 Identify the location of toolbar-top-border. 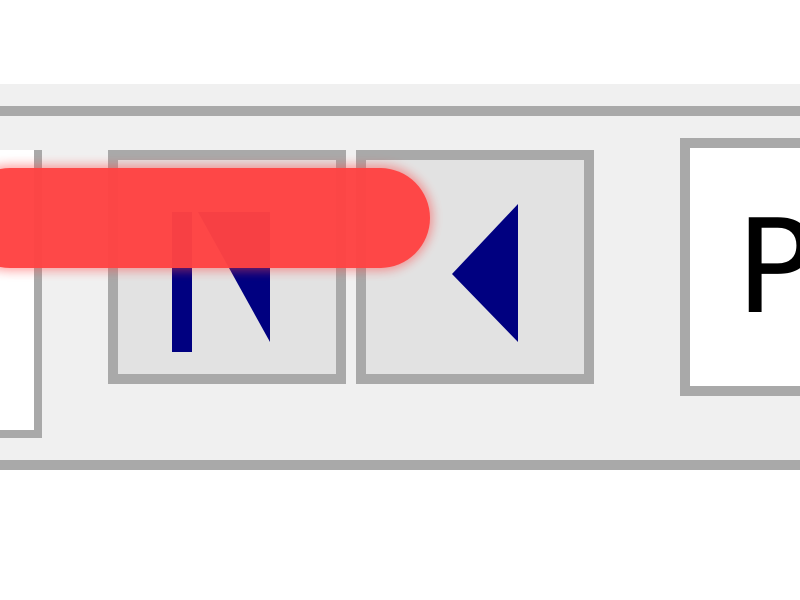
(400, 111).